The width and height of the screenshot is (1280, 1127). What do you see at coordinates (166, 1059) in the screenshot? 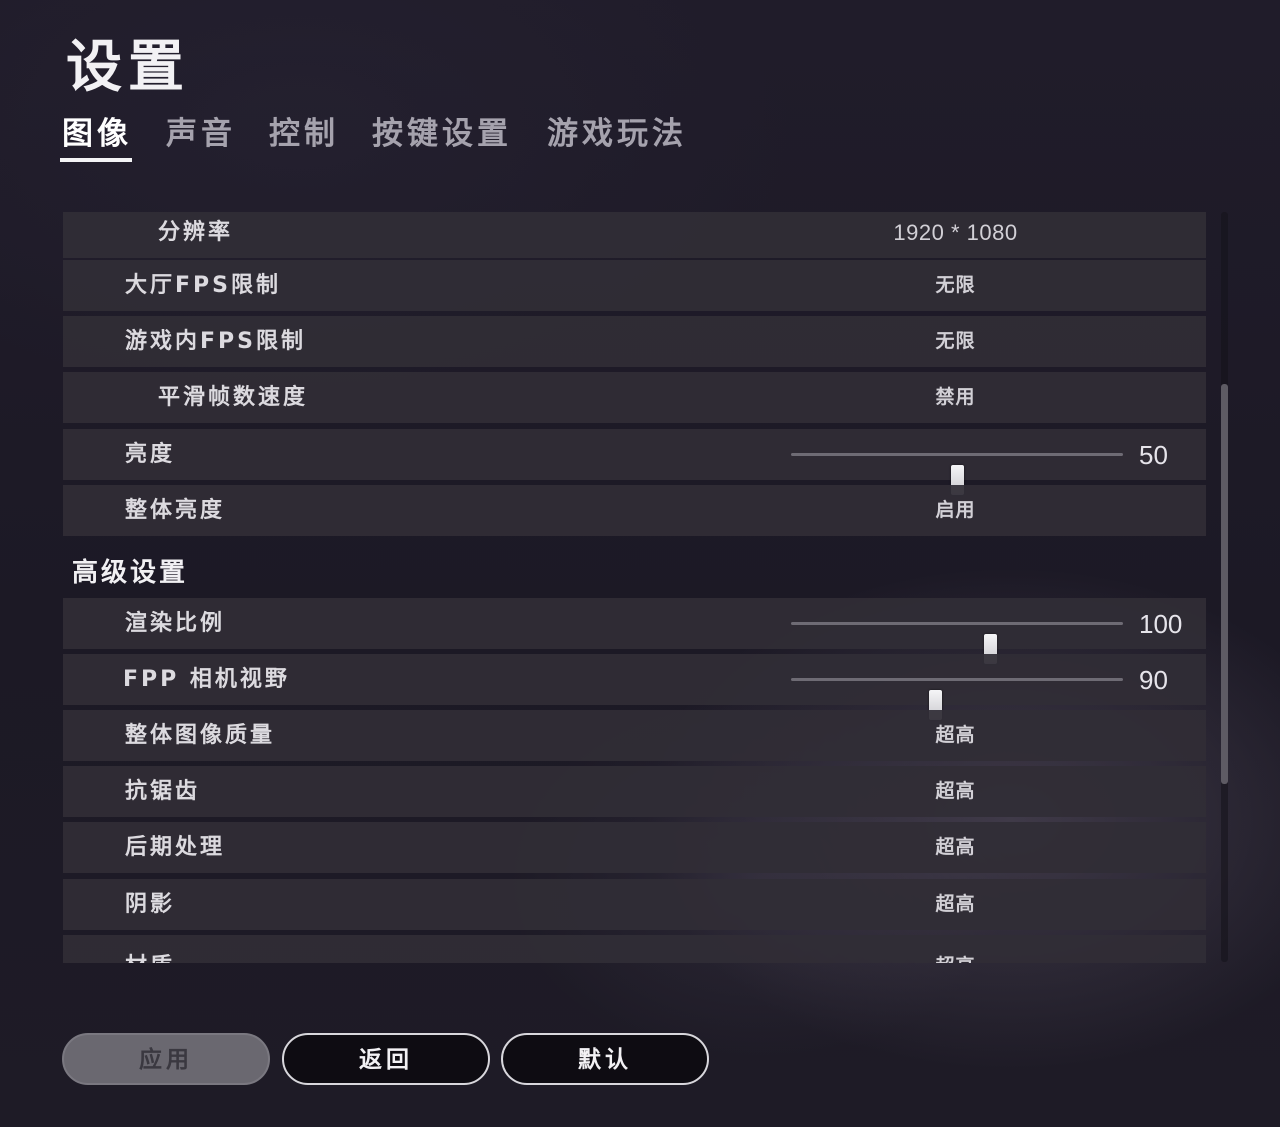
I see `apply-button: 应用` at bounding box center [166, 1059].